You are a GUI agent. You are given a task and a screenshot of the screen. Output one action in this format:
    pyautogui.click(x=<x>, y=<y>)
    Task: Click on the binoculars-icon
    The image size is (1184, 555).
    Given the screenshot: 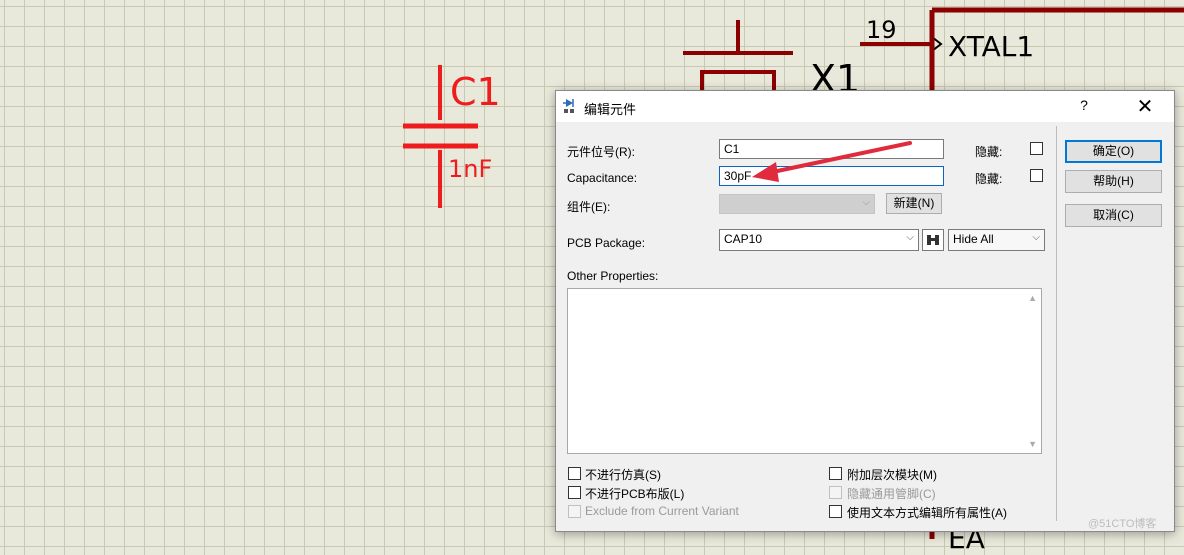 What is the action you would take?
    pyautogui.click(x=933, y=240)
    